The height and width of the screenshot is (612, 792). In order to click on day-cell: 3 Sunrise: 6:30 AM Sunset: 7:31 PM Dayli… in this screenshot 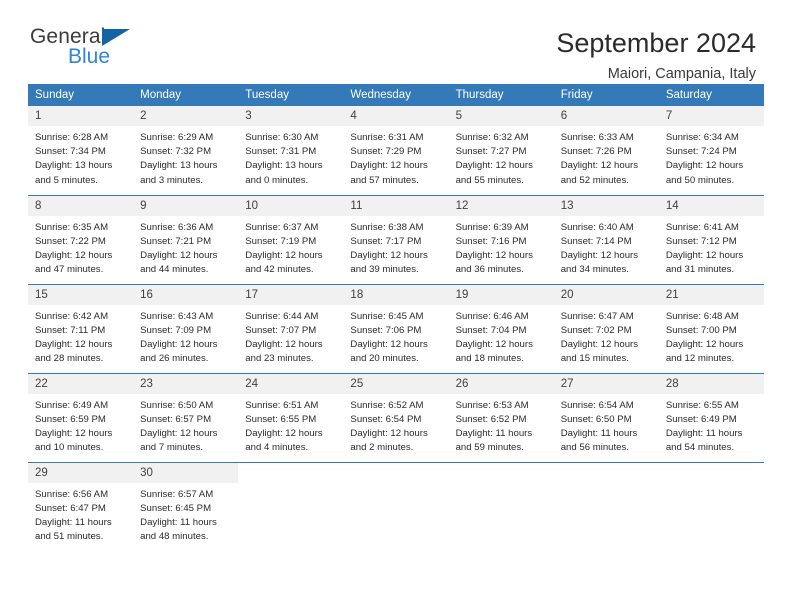, I will do `click(291, 150)`.